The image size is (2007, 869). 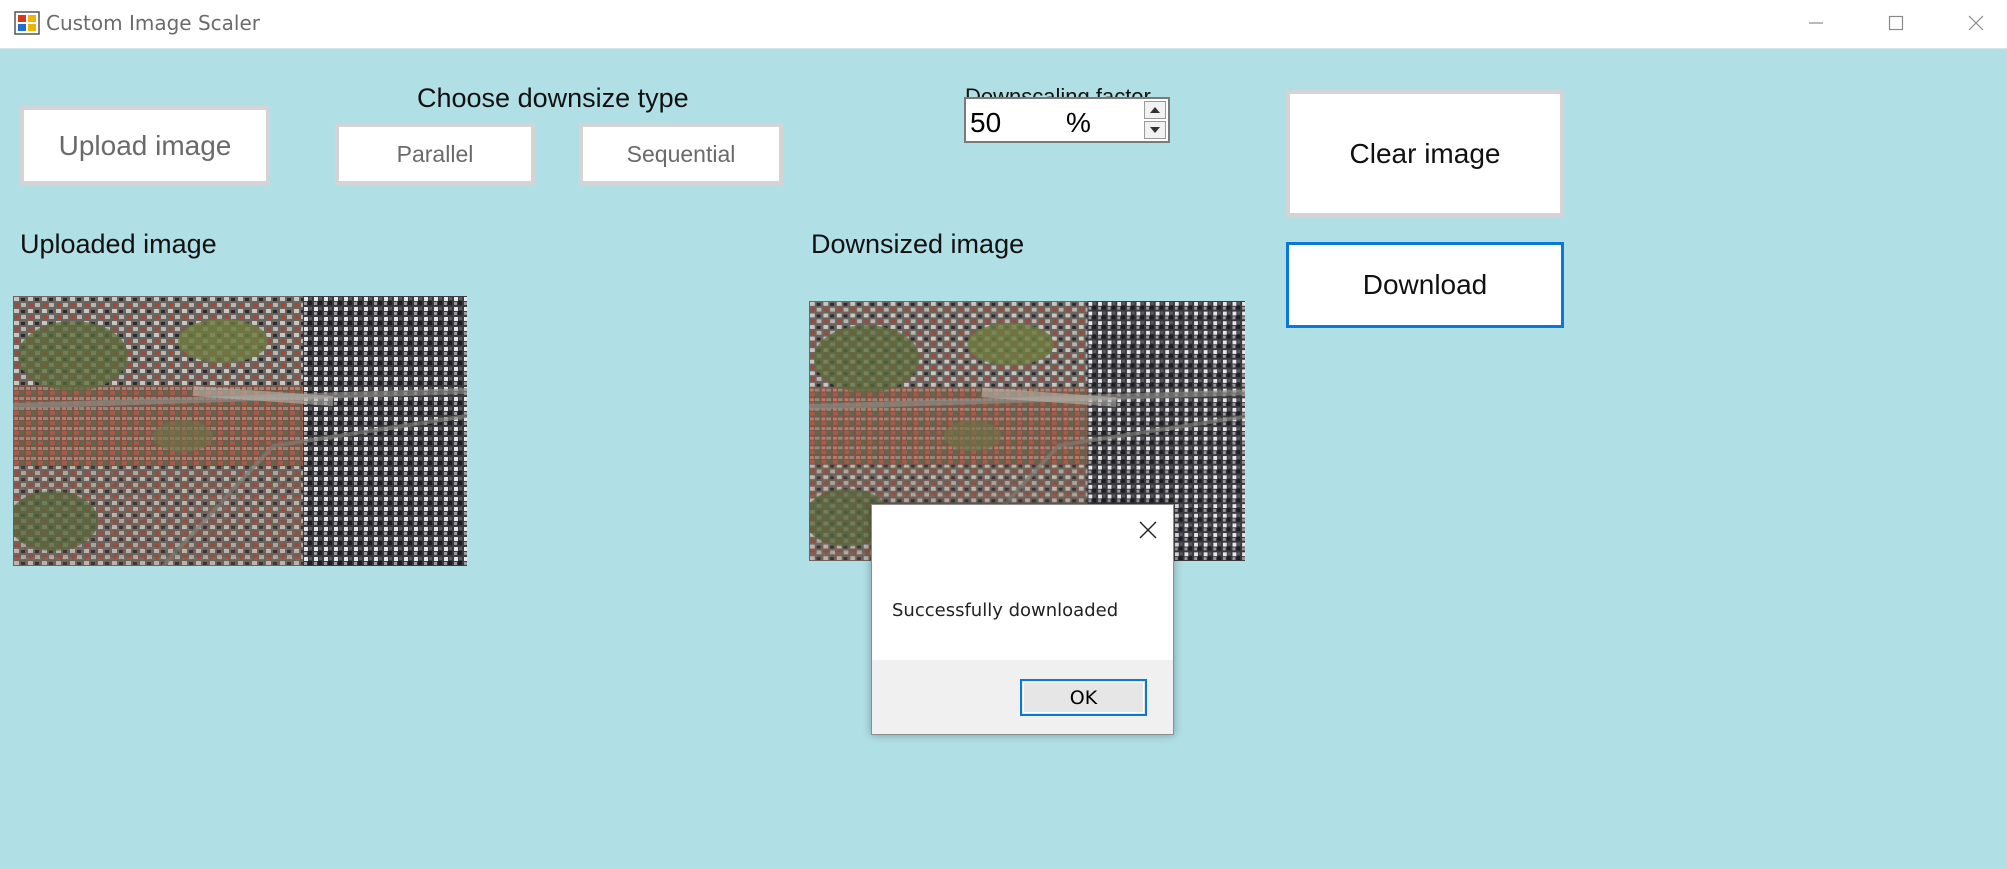 I want to click on stepper-down-button, so click(x=1155, y=130).